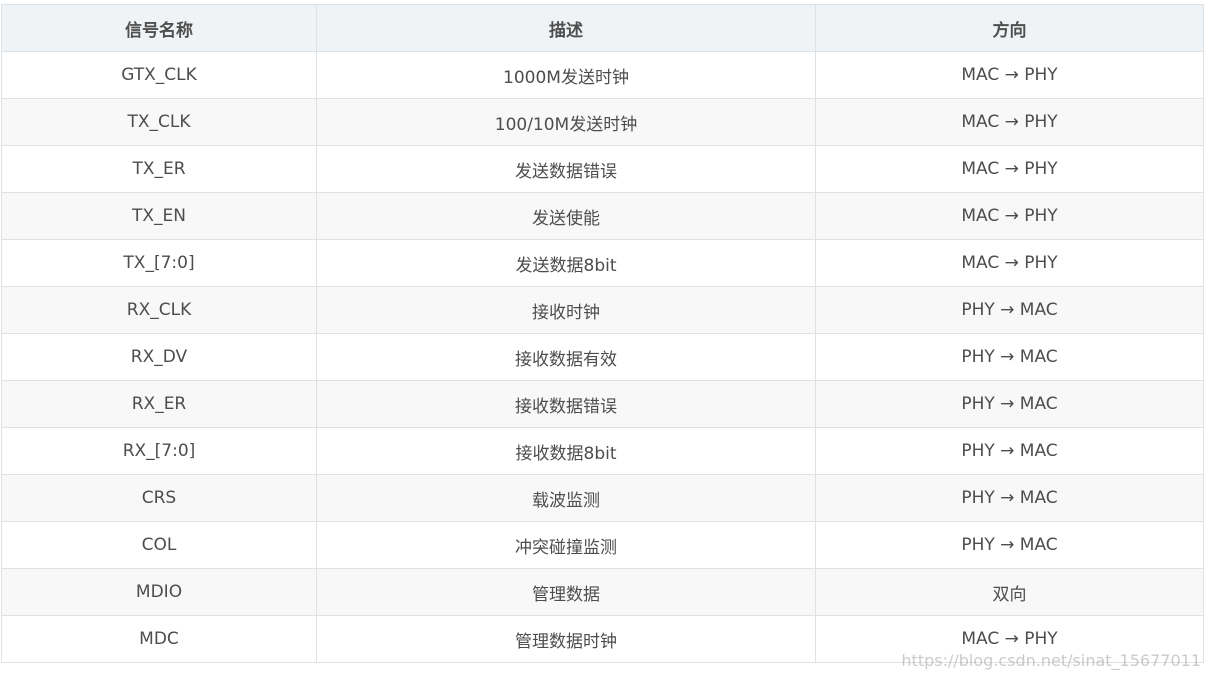  Describe the element at coordinates (1009, 592) in the screenshot. I see `cell-direction: 双向` at that location.